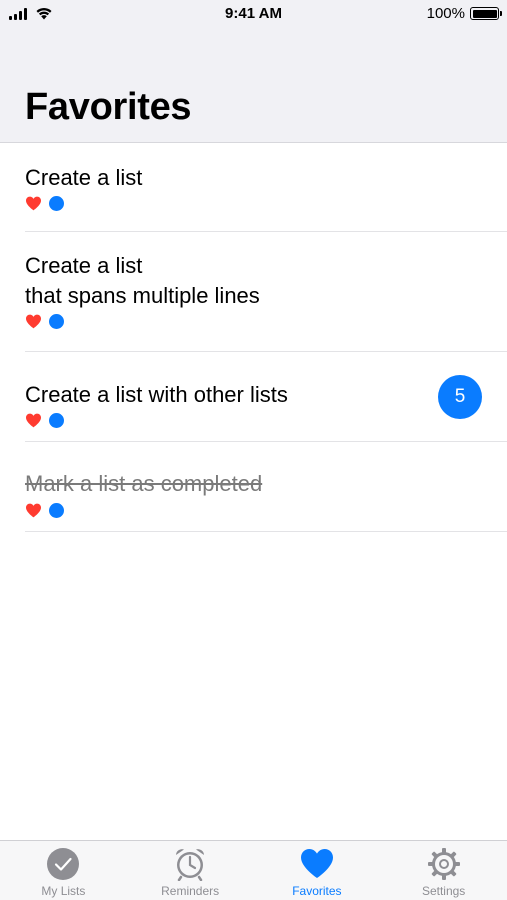  I want to click on tab-label: Favorites, so click(317, 891).